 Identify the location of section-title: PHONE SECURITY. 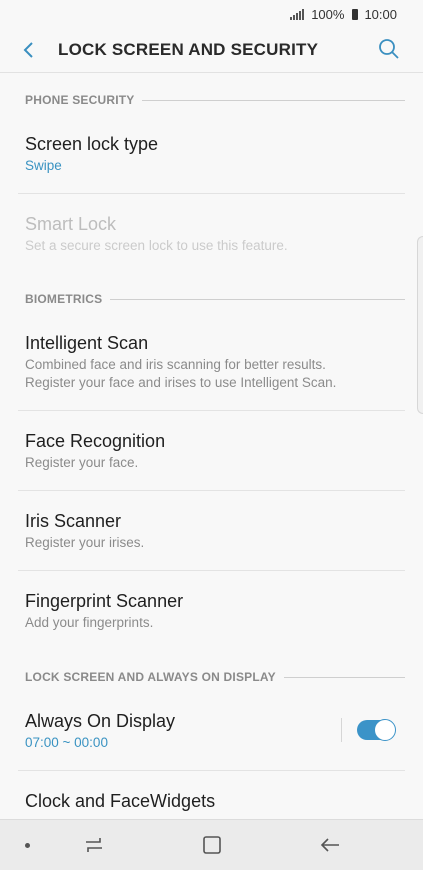
(80, 100).